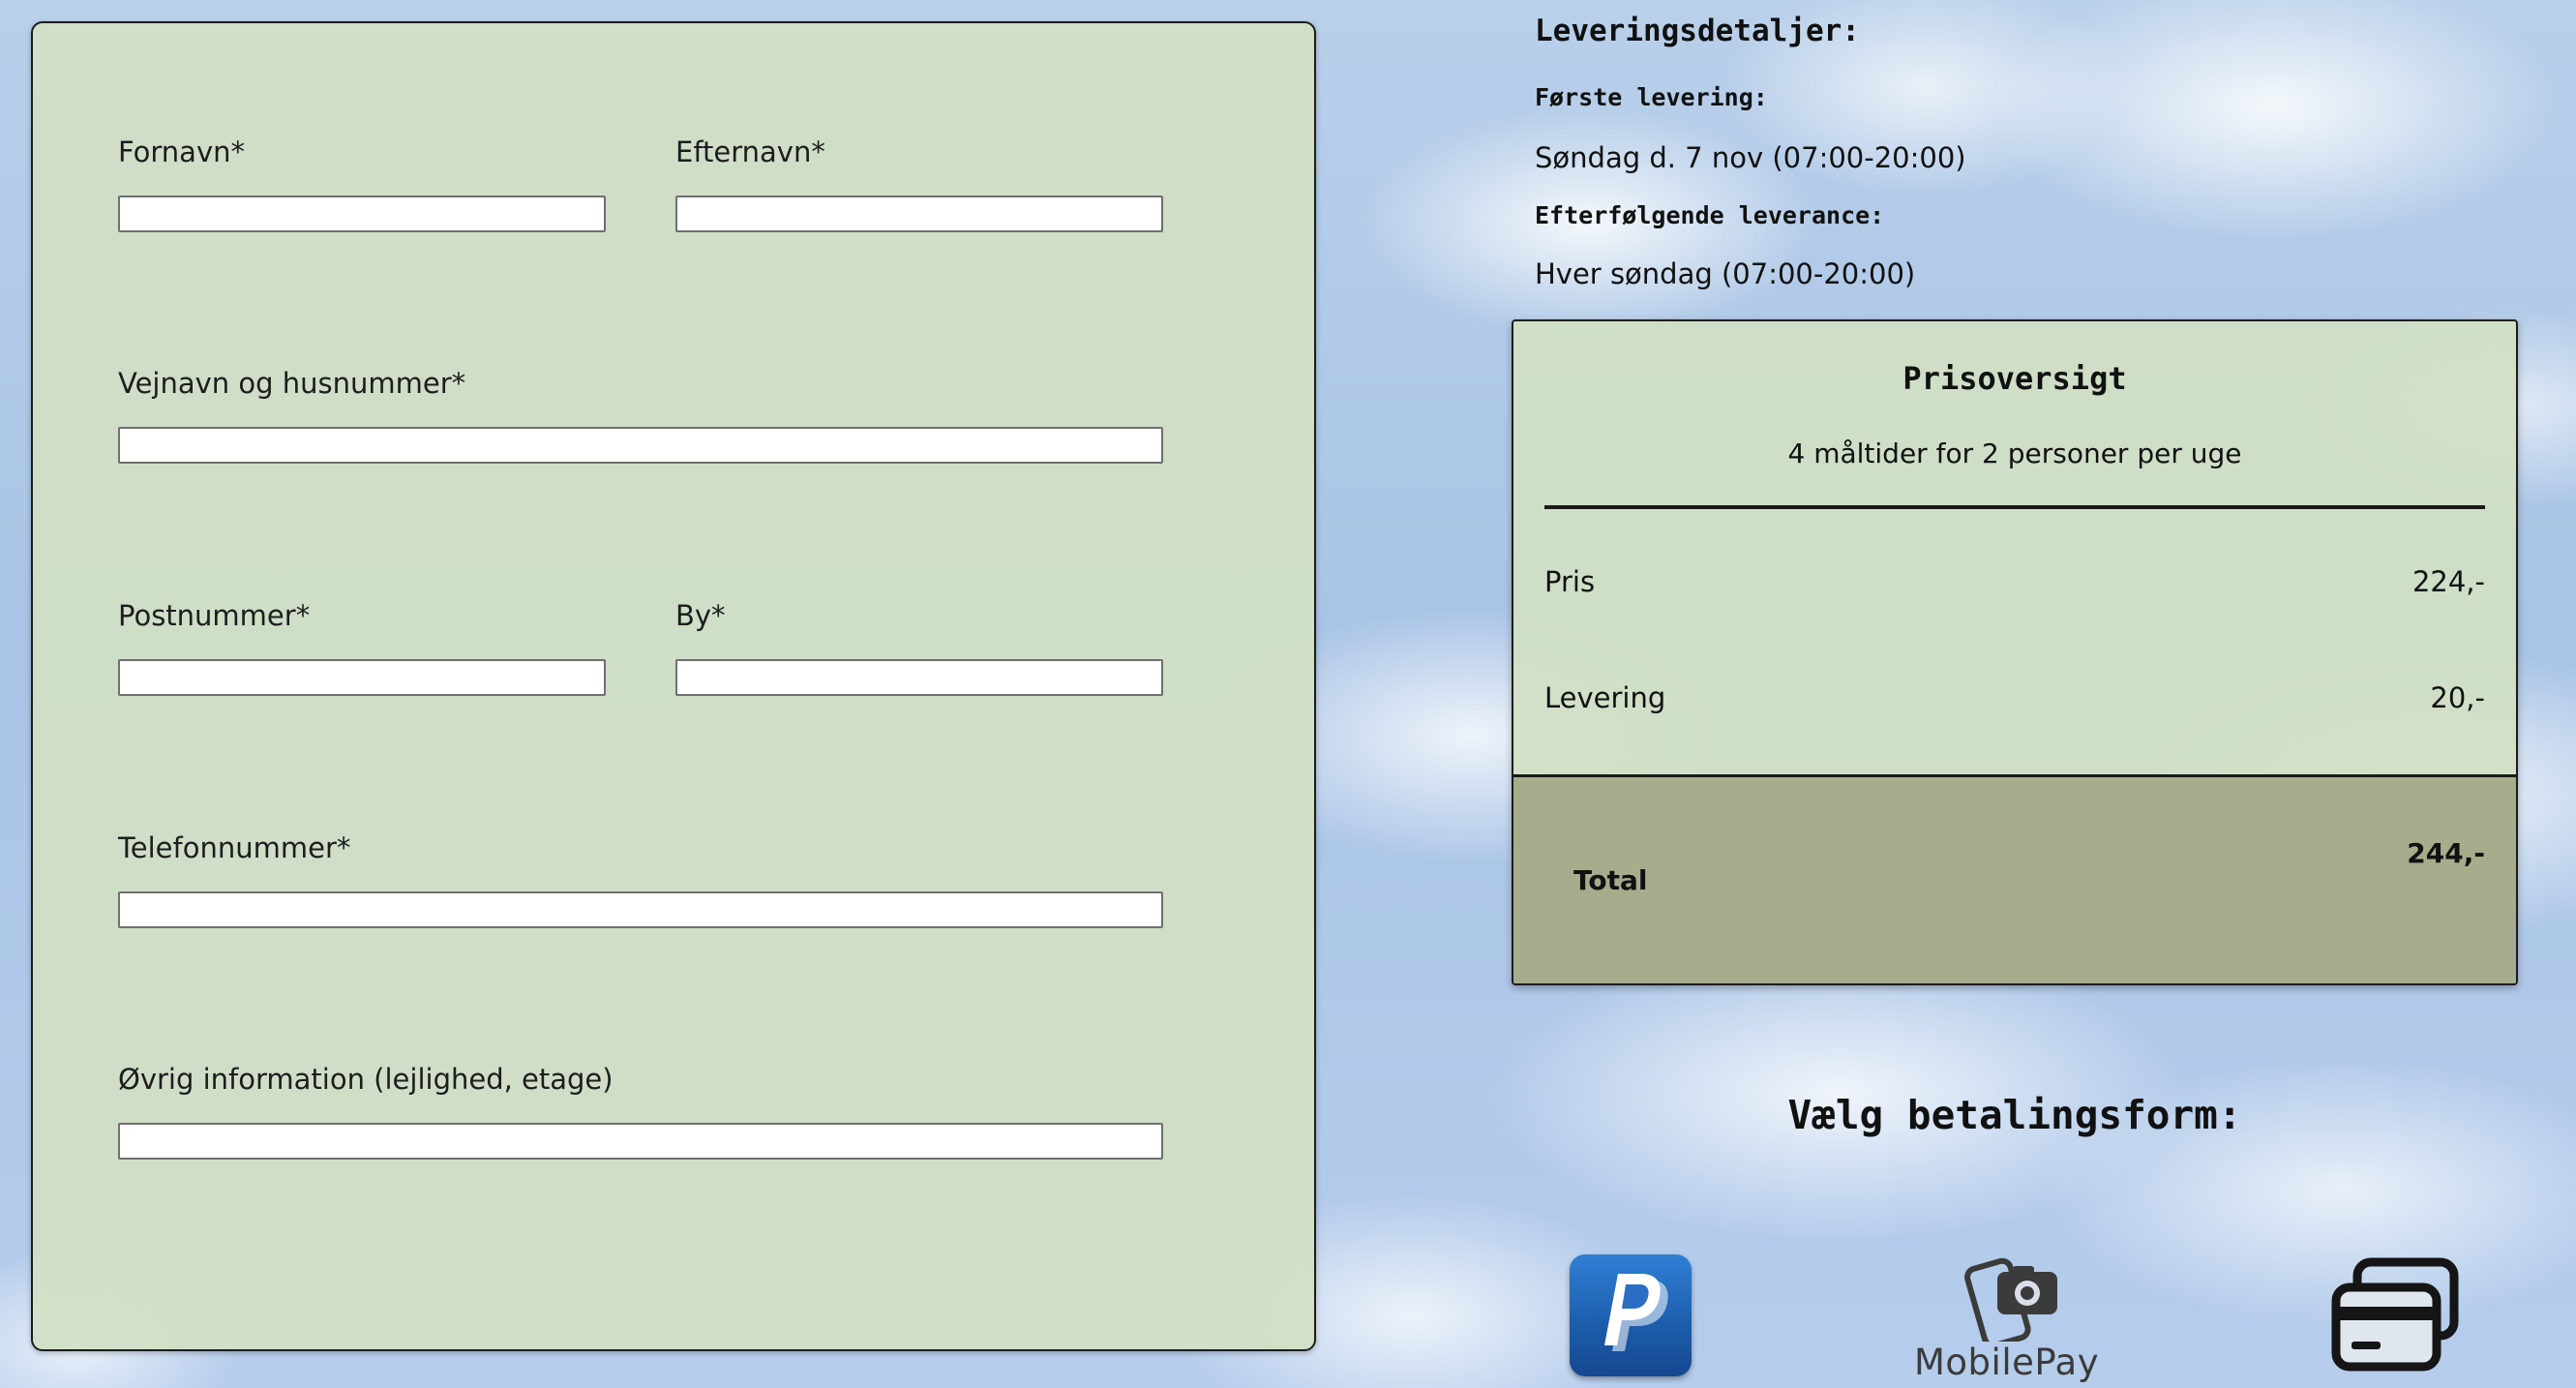 The height and width of the screenshot is (1388, 2576). Describe the element at coordinates (1636, 1312) in the screenshot. I see `paypal-icon` at that location.